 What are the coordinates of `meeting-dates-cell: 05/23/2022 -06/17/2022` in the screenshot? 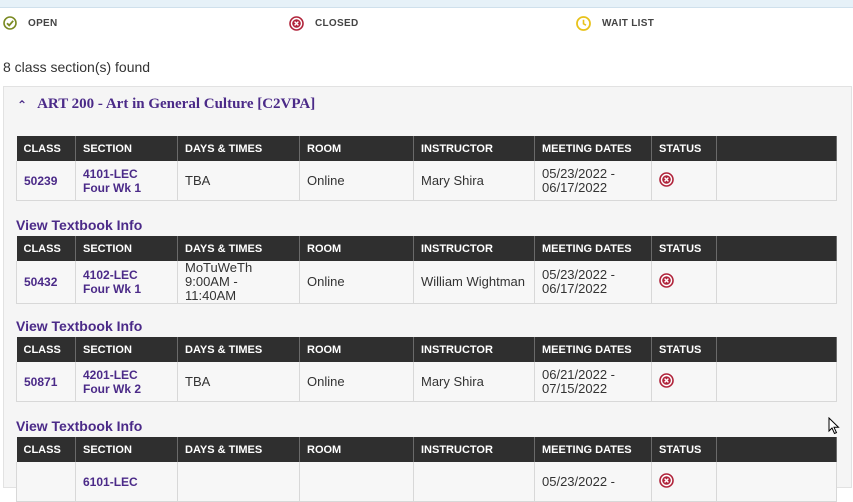 It's located at (593, 282).